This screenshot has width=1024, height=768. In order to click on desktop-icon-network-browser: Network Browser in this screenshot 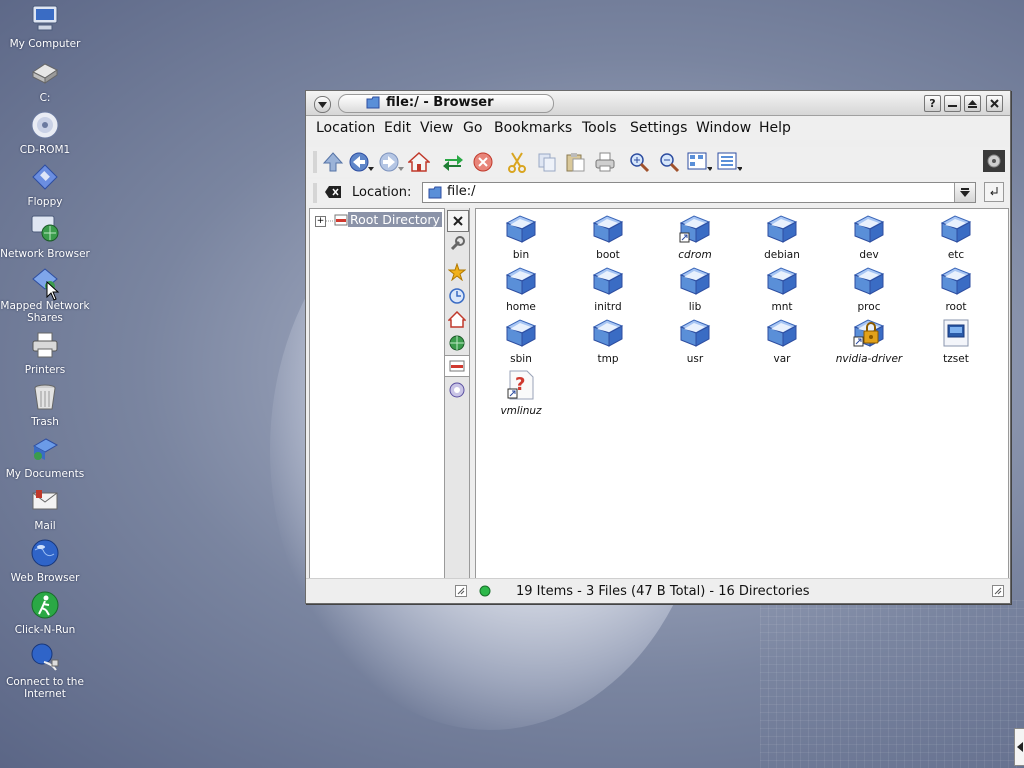, I will do `click(45, 237)`.